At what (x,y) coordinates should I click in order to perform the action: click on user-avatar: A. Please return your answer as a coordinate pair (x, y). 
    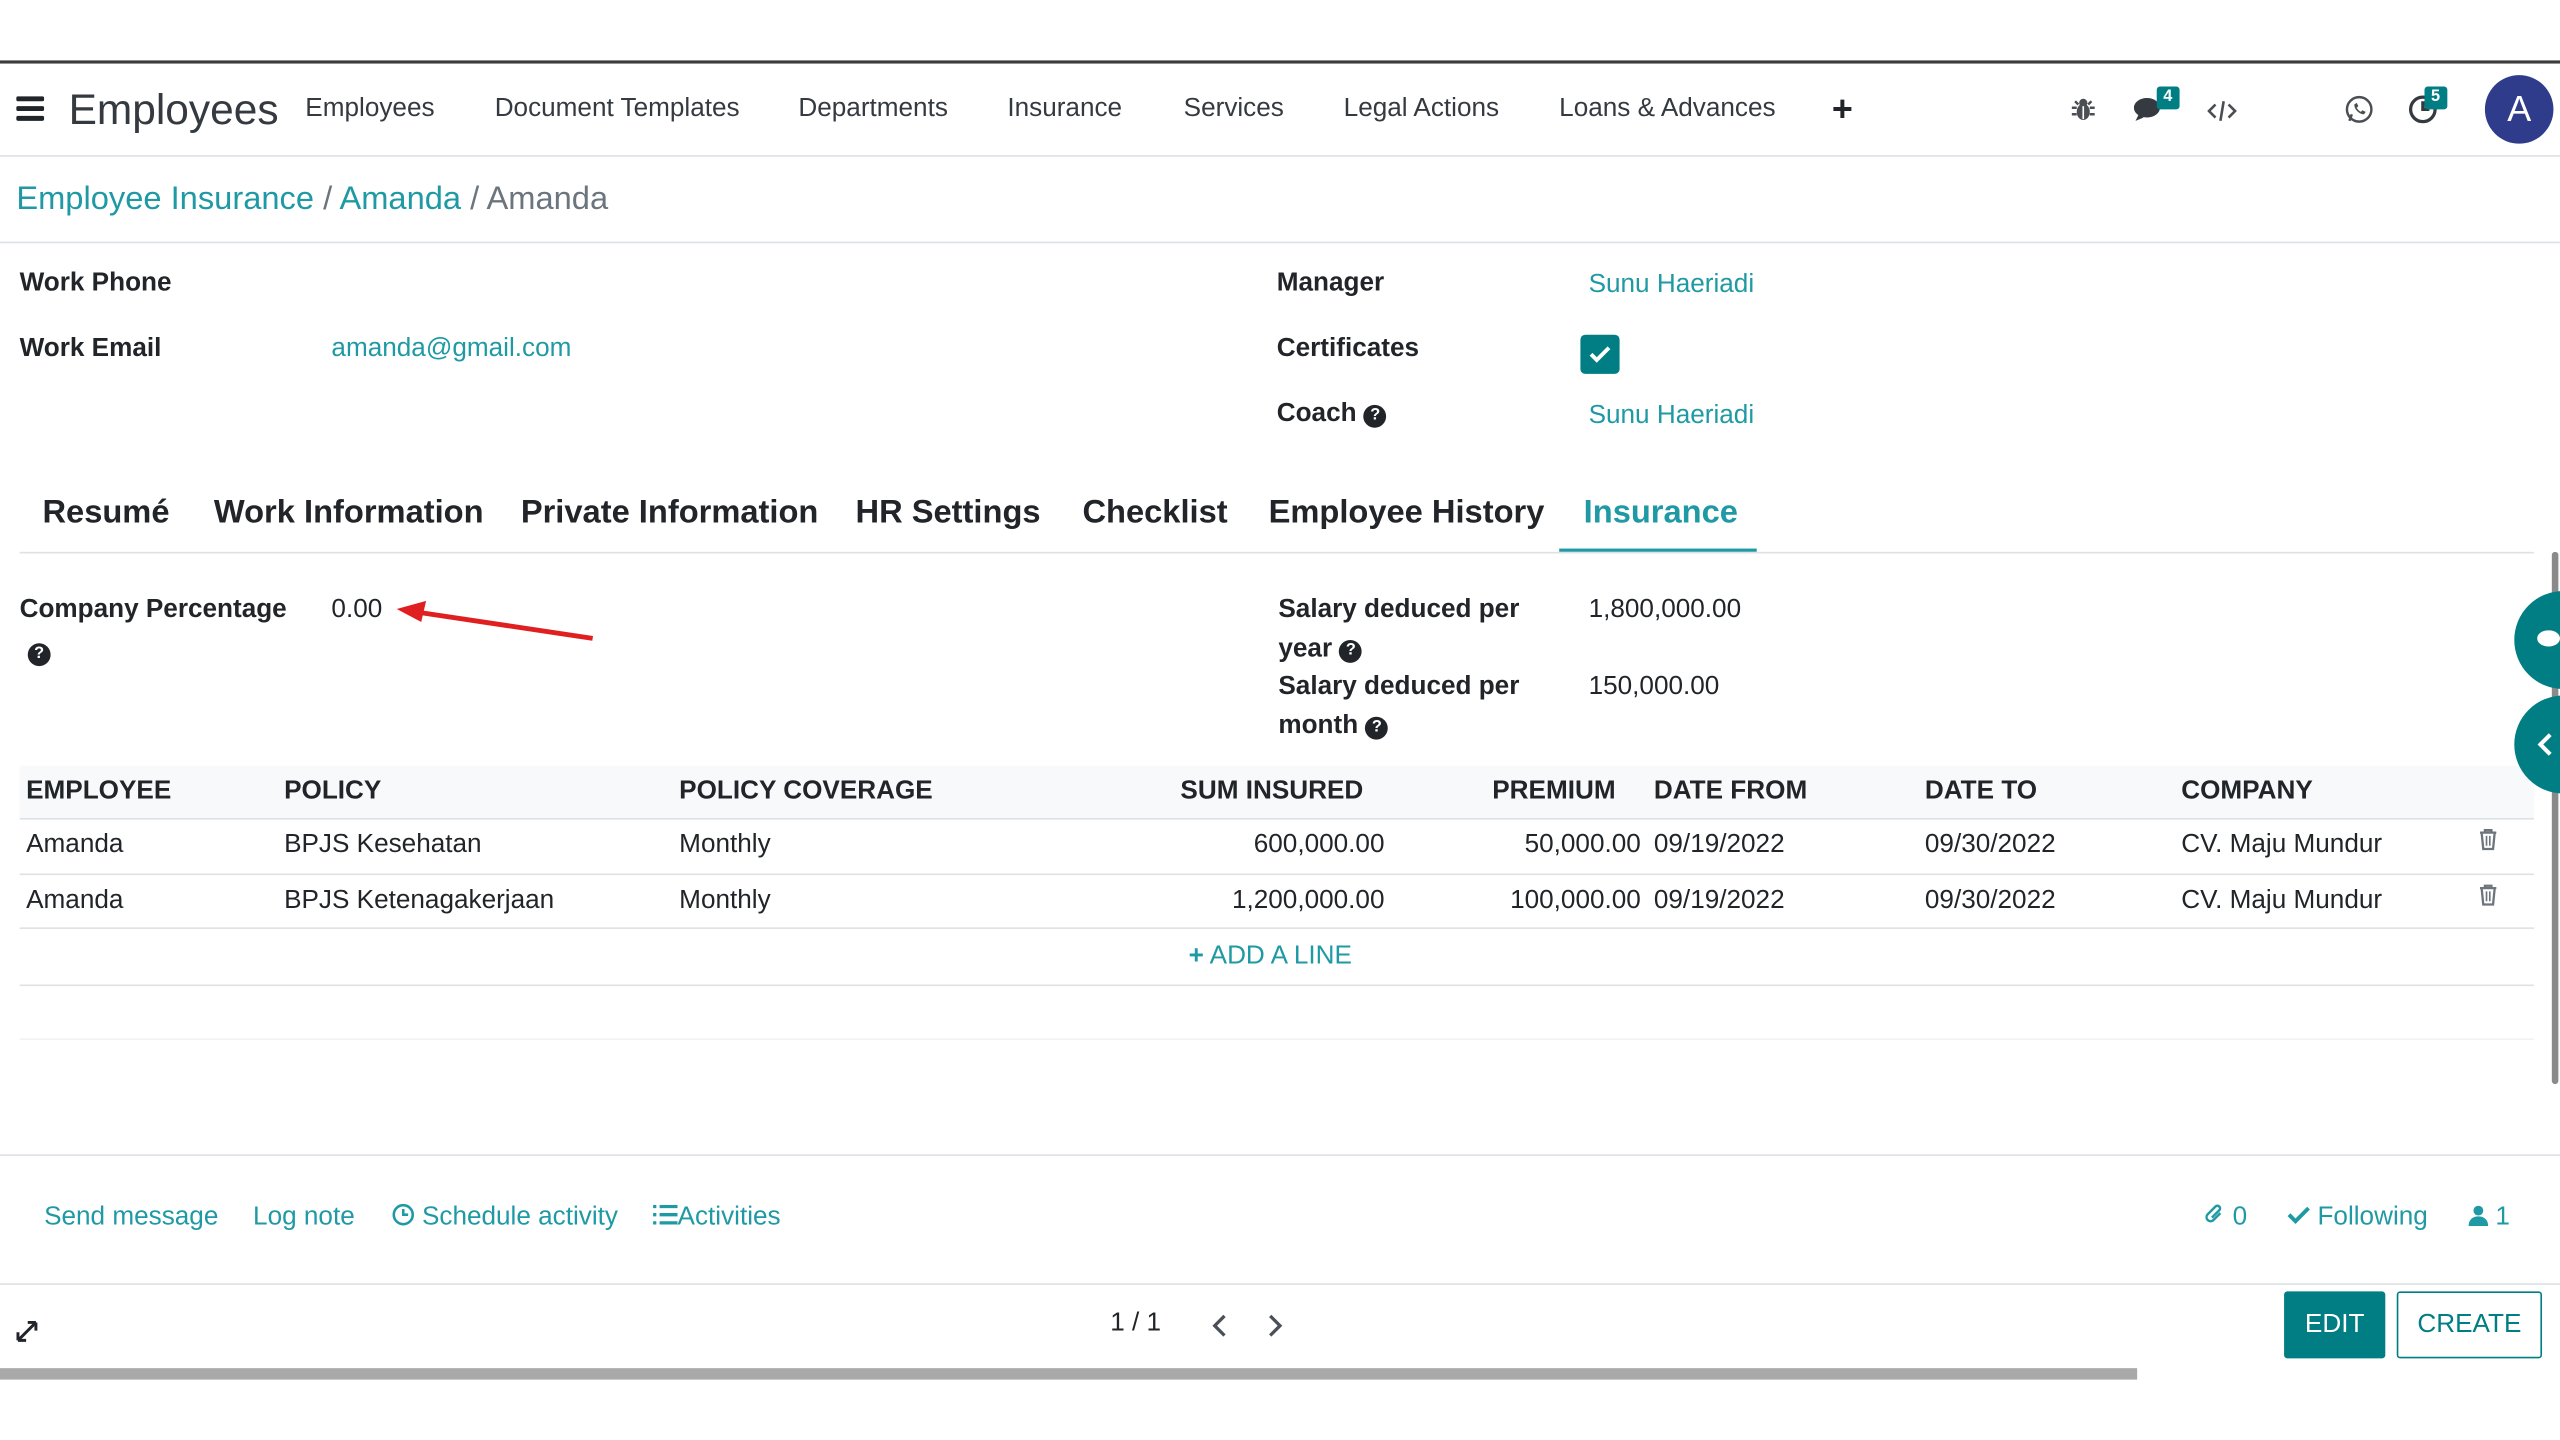
    Looking at the image, I should click on (2519, 109).